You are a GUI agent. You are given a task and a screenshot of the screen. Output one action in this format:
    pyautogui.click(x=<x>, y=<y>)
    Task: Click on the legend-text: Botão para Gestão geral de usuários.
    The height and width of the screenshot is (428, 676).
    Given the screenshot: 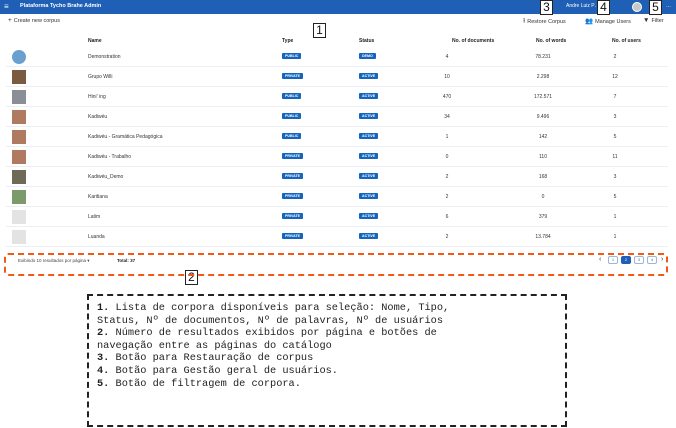 What is the action you would take?
    pyautogui.click(x=223, y=370)
    